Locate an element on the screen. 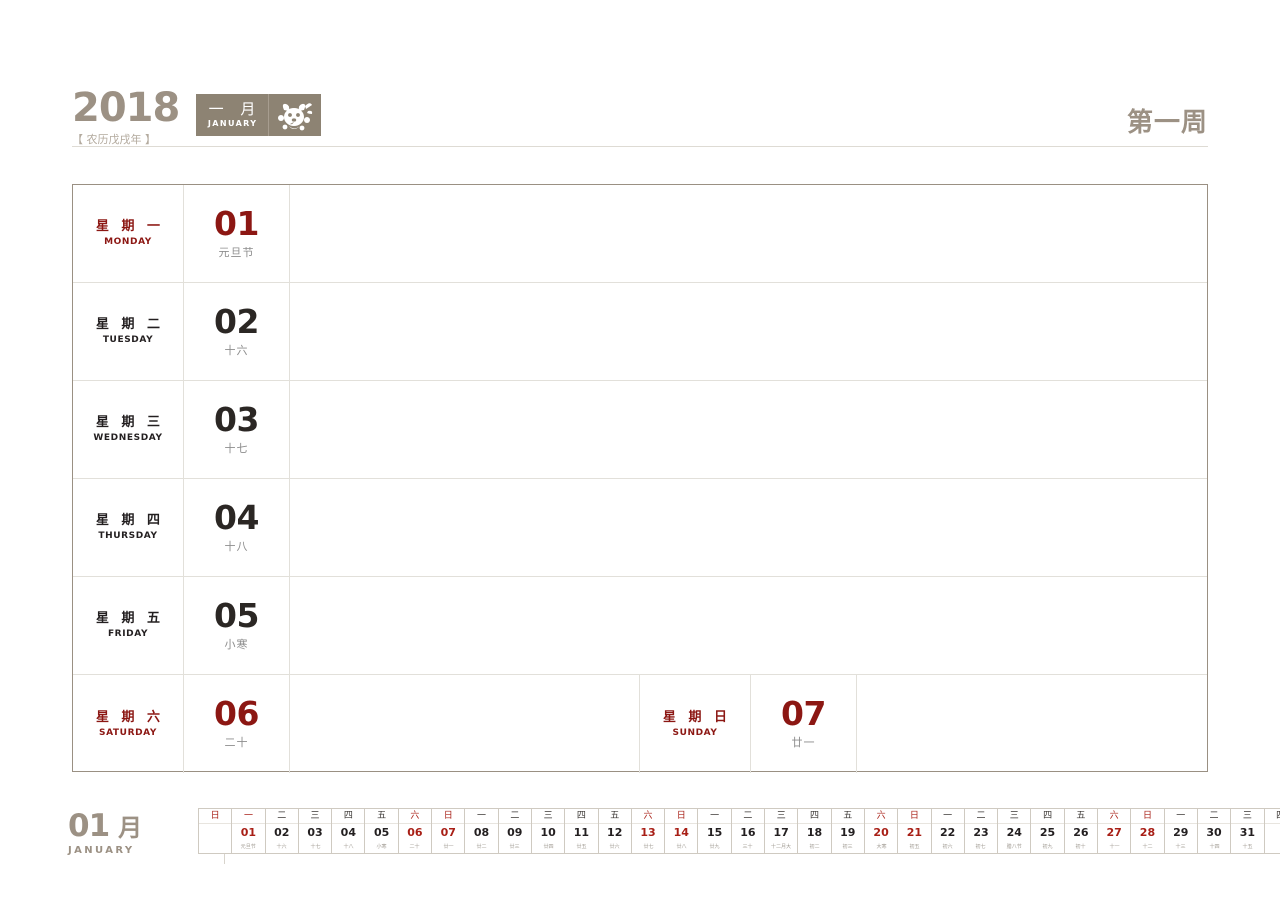  weekday-name-en: SATURDAY is located at coordinates (128, 732).